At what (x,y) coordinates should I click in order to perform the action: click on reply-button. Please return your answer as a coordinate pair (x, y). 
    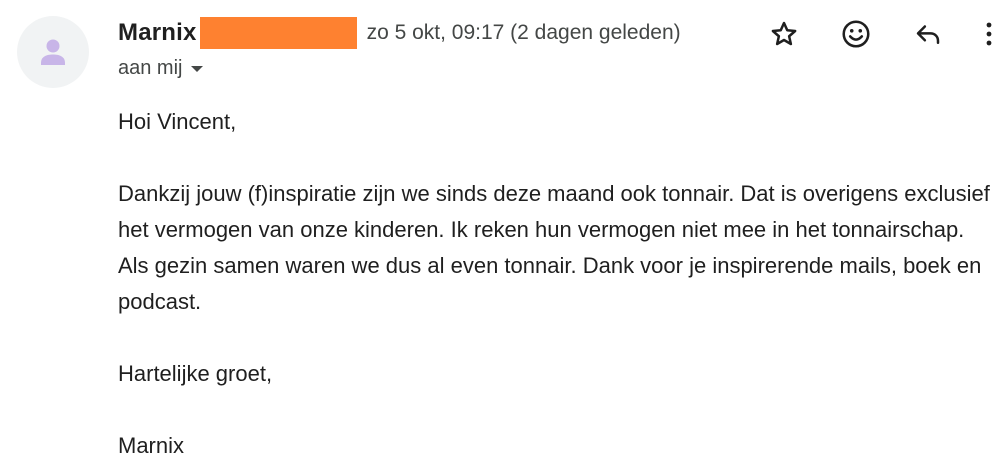
    Looking at the image, I should click on (928, 34).